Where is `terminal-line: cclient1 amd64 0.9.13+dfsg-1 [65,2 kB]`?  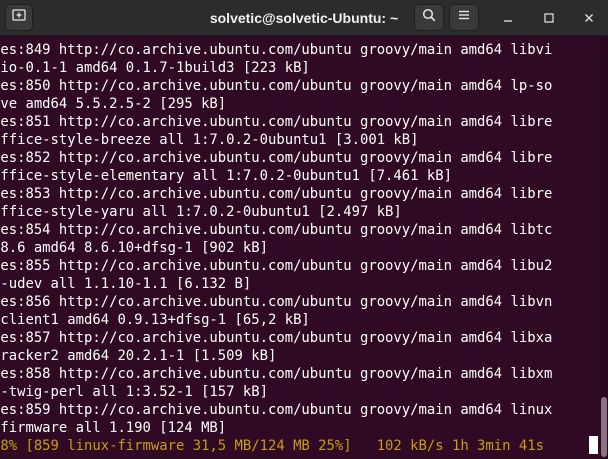 terminal-line: cclient1 amd64 0.9.13+dfsg-1 [65,2 kB] is located at coordinates (155, 320).